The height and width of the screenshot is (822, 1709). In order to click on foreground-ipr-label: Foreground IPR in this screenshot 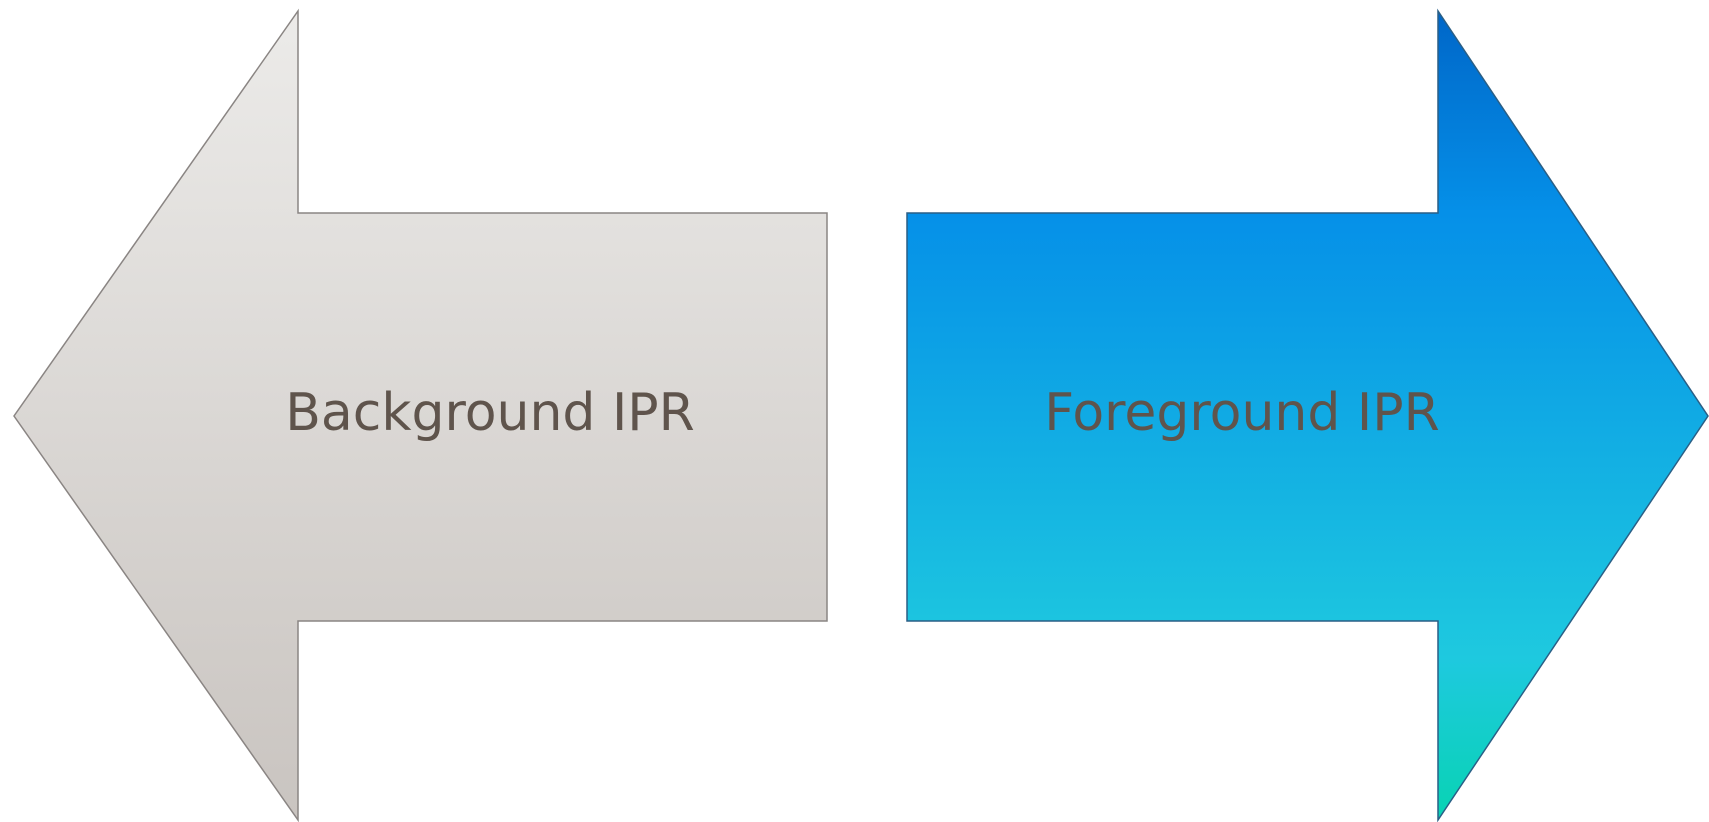, I will do `click(1241, 413)`.